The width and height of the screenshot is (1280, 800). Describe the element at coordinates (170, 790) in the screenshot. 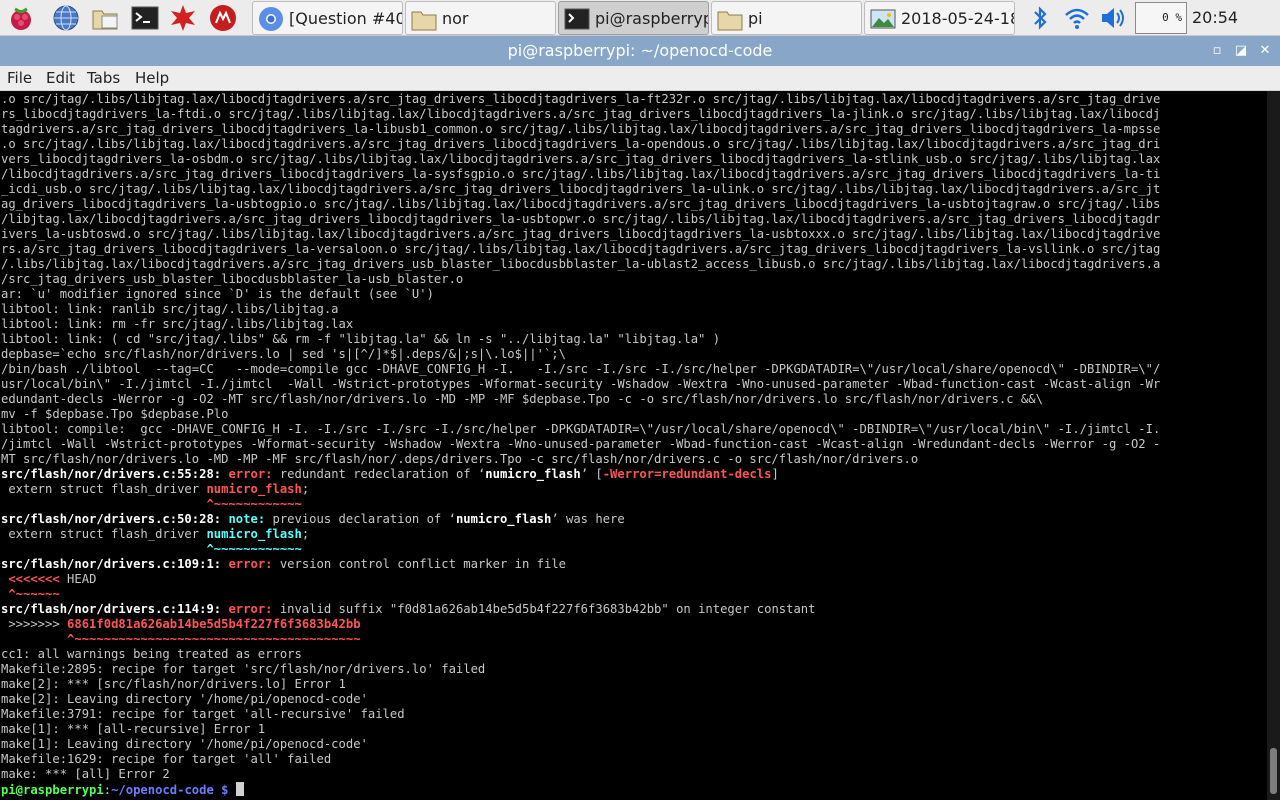

I see `terminal-text: ~/openocd-code $` at that location.